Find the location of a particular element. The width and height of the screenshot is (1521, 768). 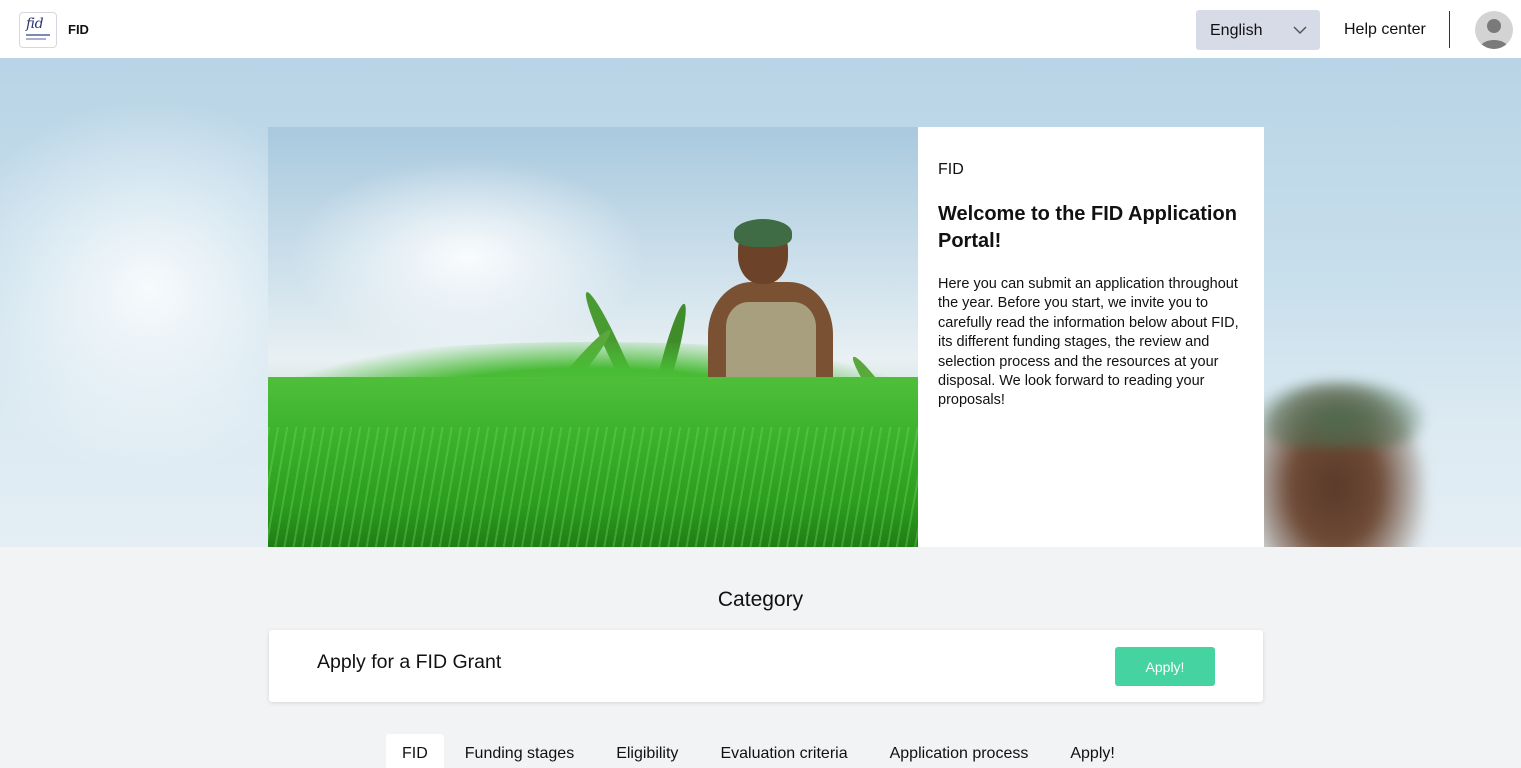

header-divider is located at coordinates (1449, 29).